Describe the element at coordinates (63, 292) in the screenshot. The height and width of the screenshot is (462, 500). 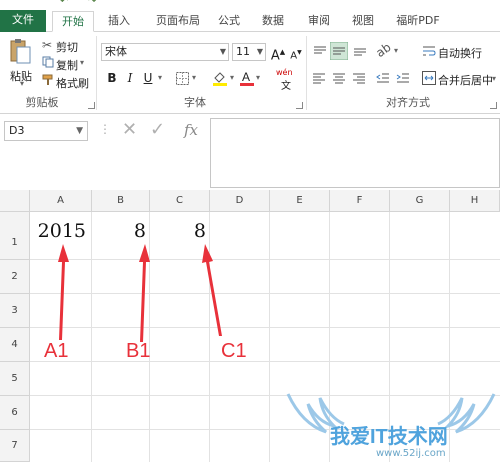
I see `arrow-a1` at that location.